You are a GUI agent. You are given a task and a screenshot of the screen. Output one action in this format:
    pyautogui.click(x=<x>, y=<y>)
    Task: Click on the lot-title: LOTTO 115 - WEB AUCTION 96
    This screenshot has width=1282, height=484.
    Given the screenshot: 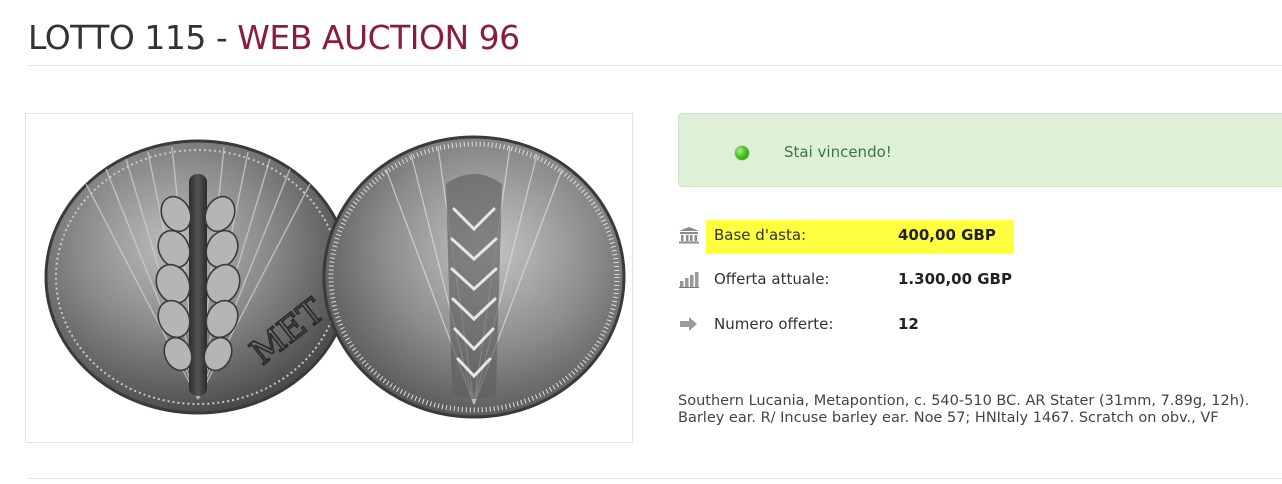 What is the action you would take?
    pyautogui.click(x=274, y=37)
    